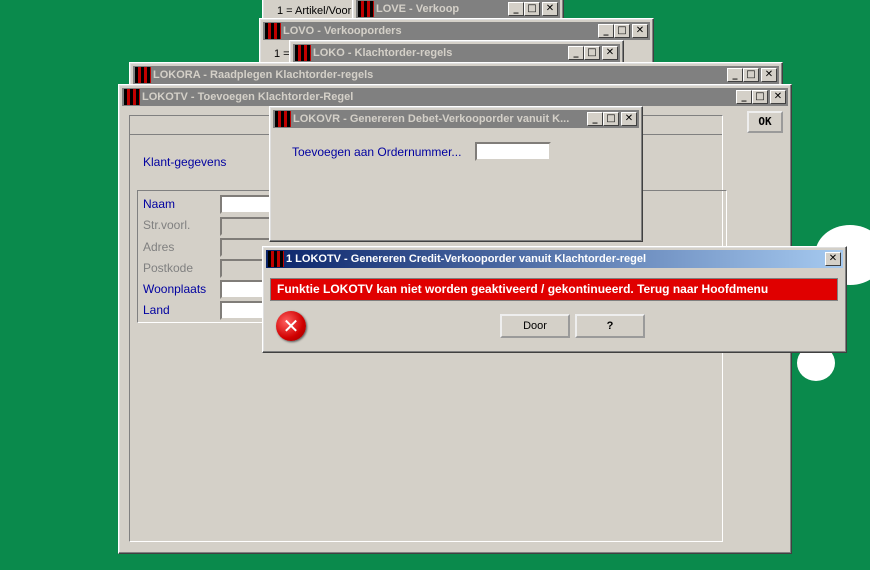 This screenshot has width=870, height=570. I want to click on window-title: LOVO - Verkooporders, so click(342, 31).